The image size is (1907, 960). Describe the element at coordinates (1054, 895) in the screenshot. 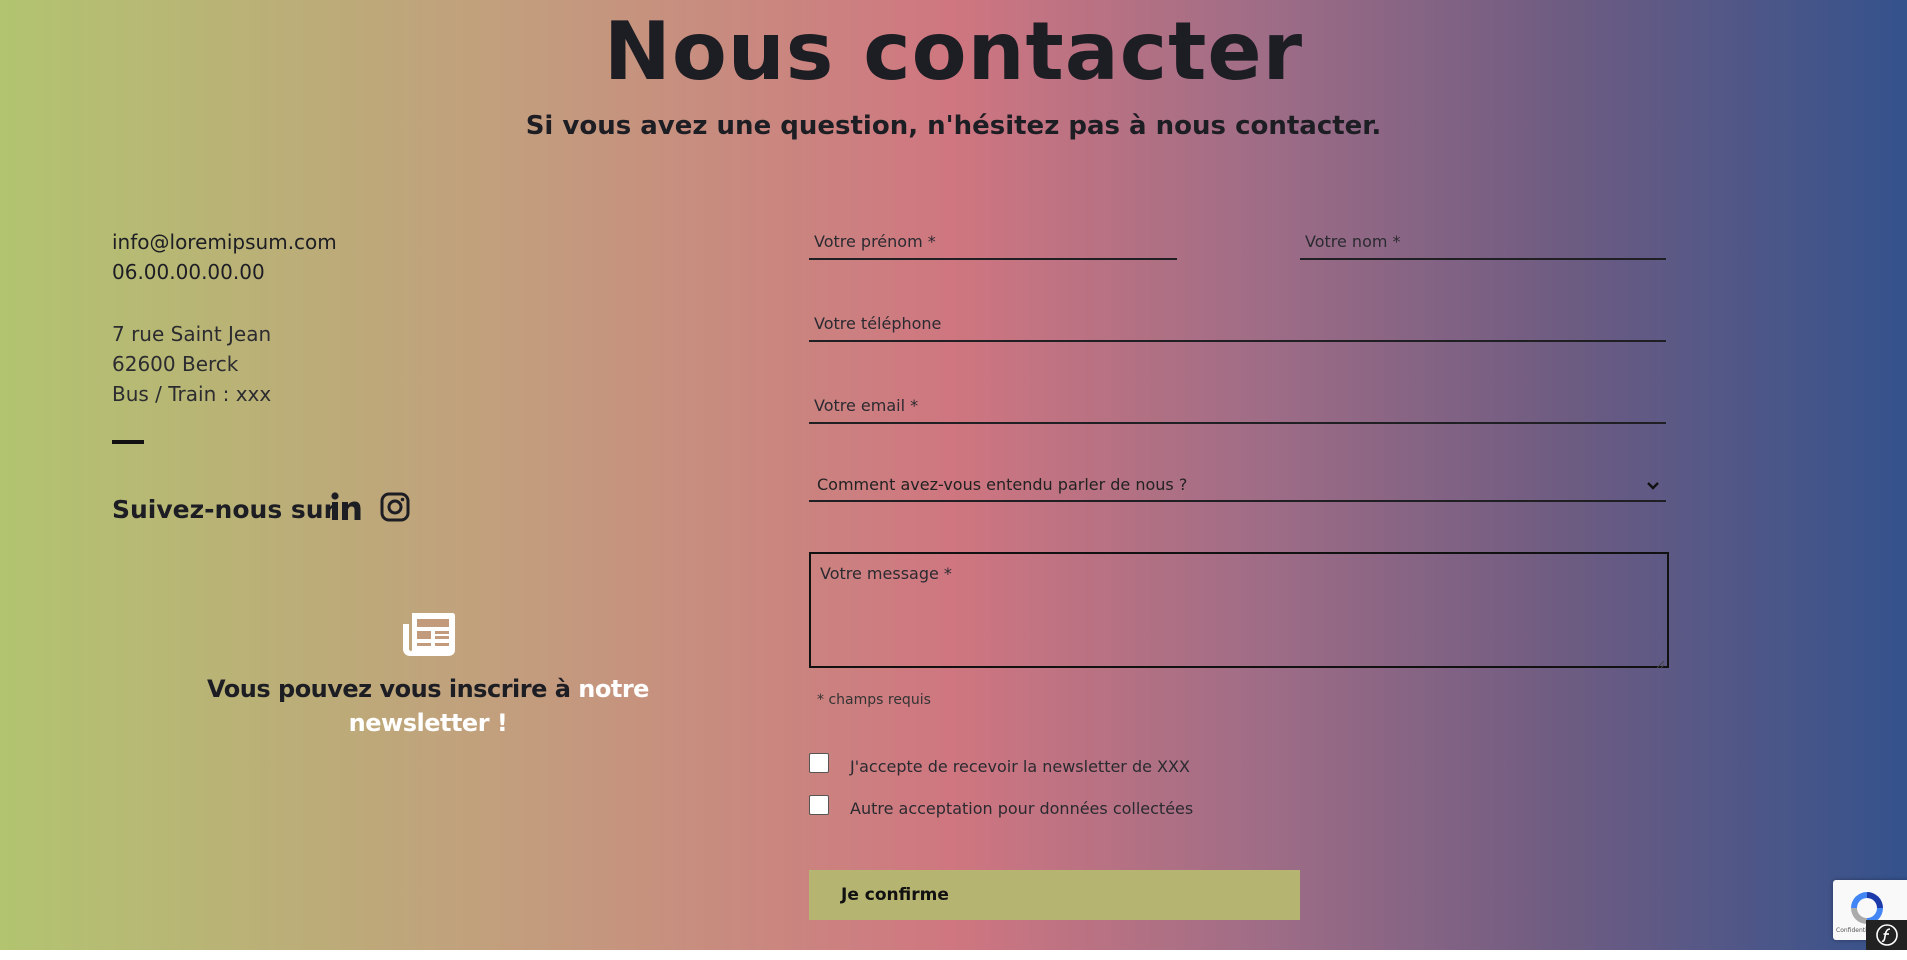

I see `submit-button: Je confirme` at that location.